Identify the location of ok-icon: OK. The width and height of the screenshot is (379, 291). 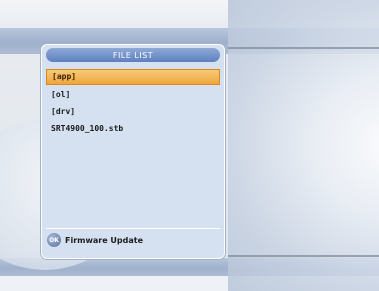
(54, 240).